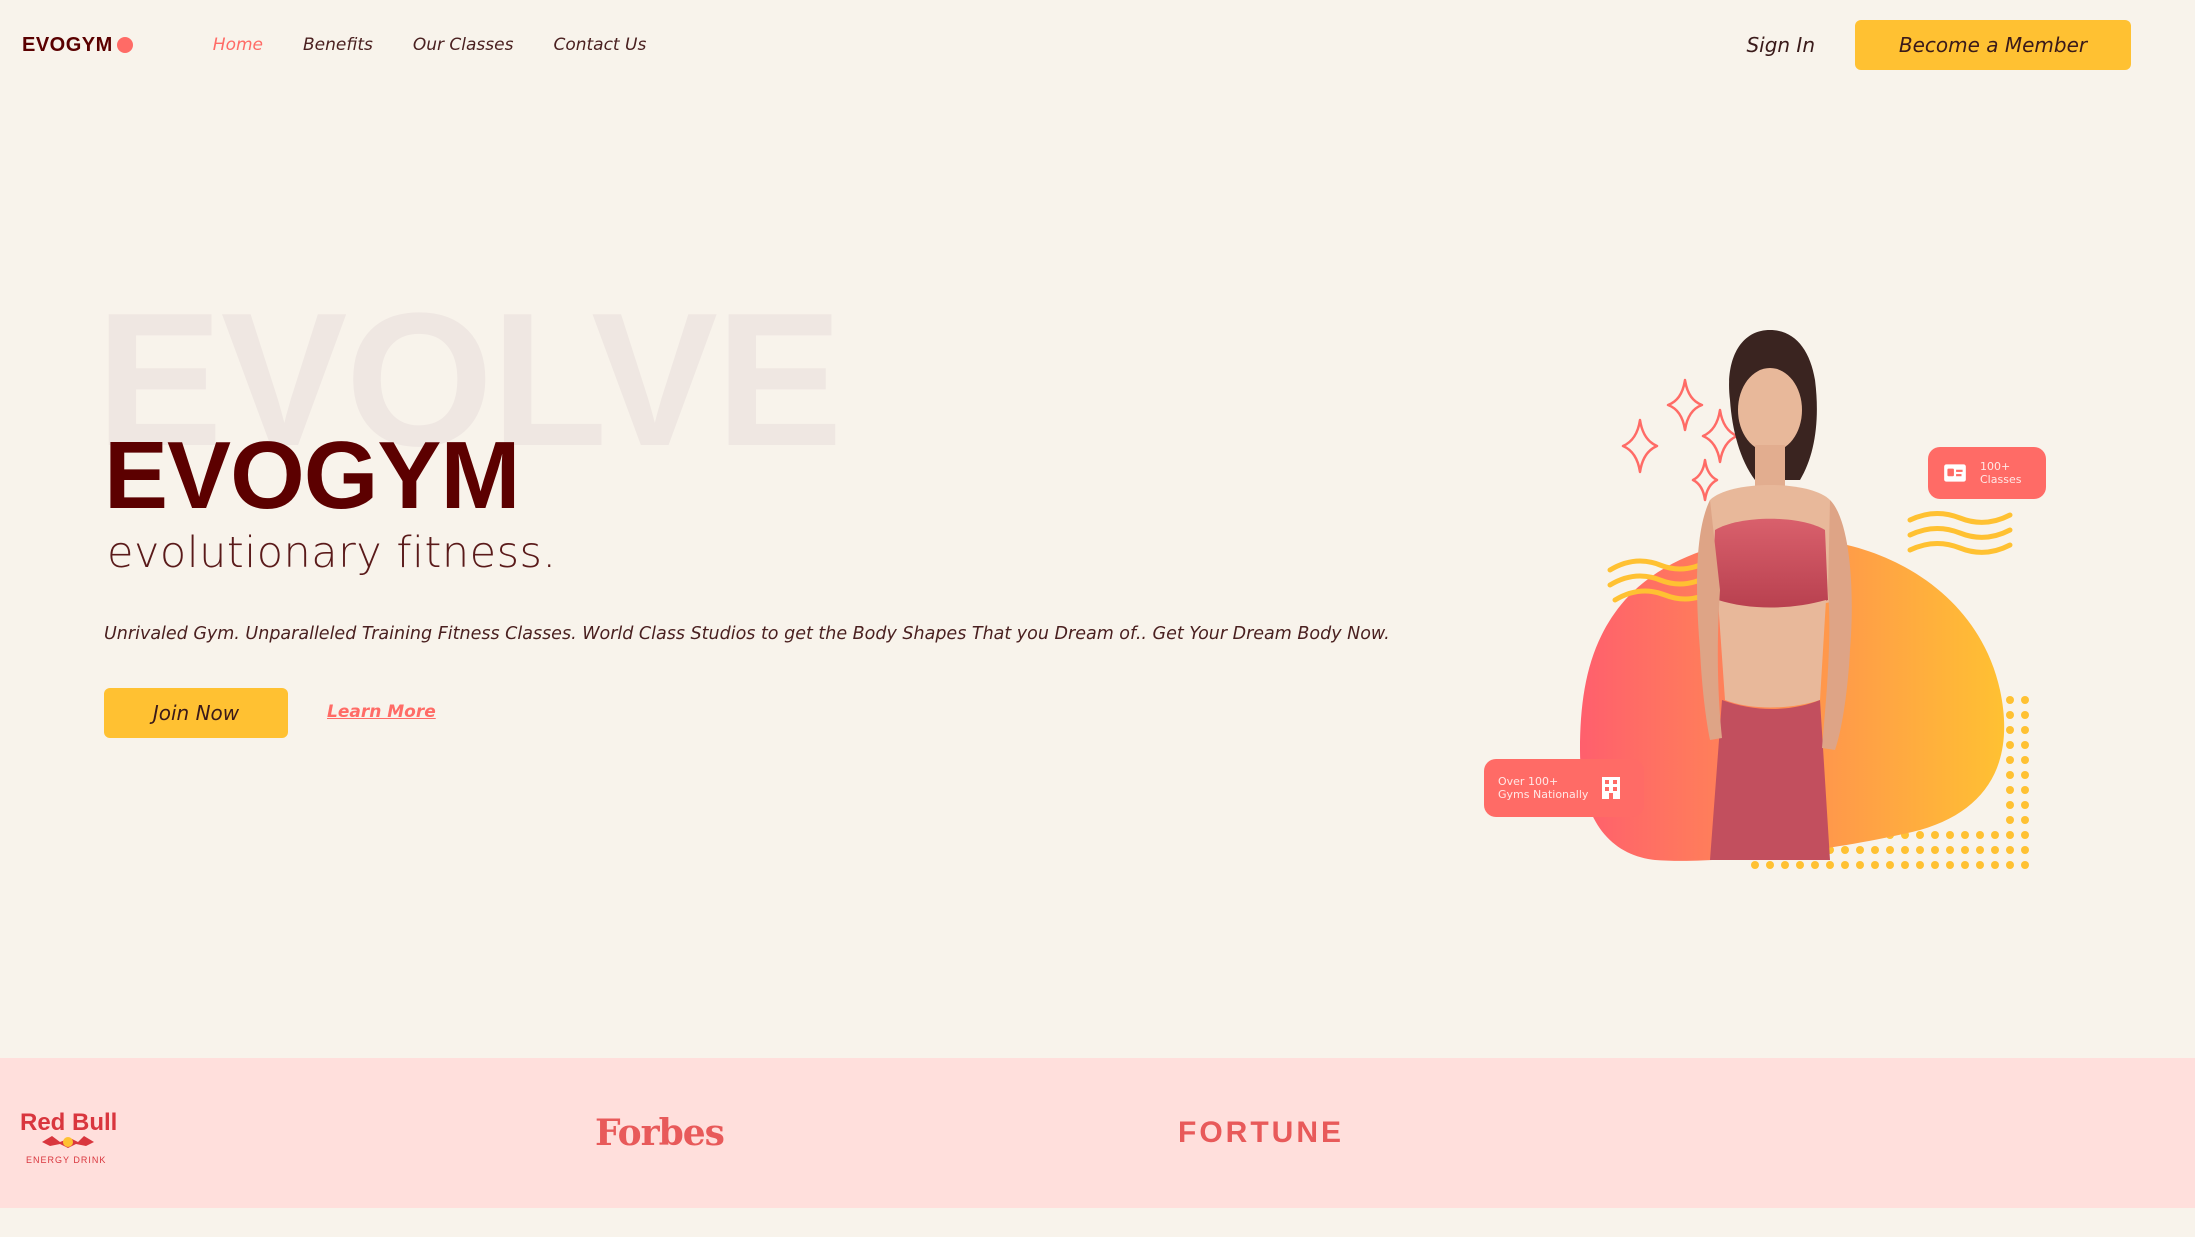  I want to click on nav-link-our-classes: Our Classes, so click(463, 45).